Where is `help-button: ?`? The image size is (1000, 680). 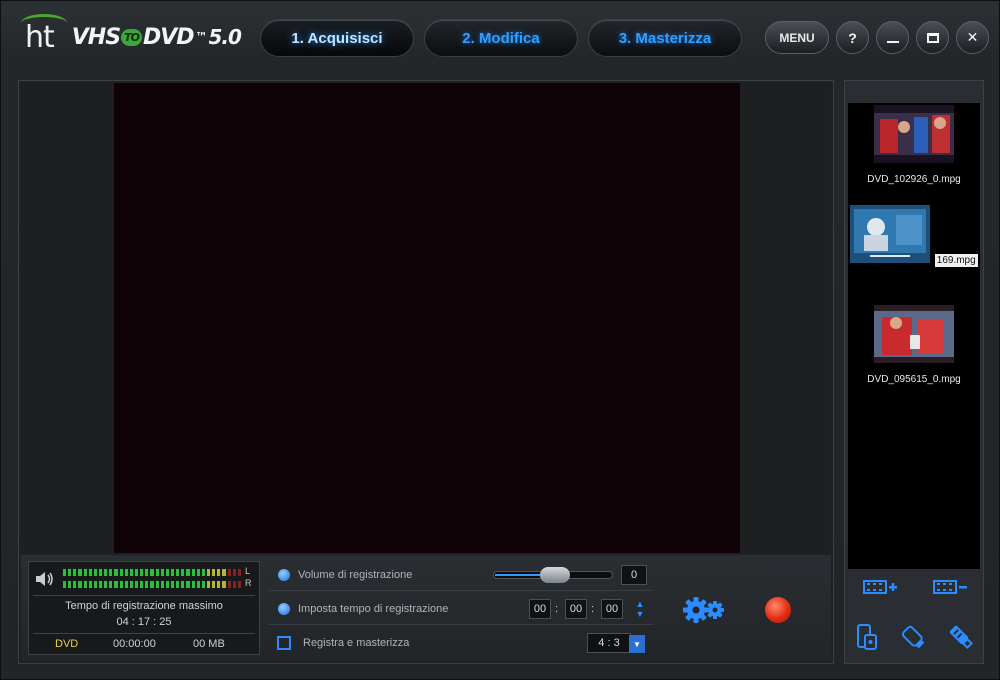 help-button: ? is located at coordinates (852, 37).